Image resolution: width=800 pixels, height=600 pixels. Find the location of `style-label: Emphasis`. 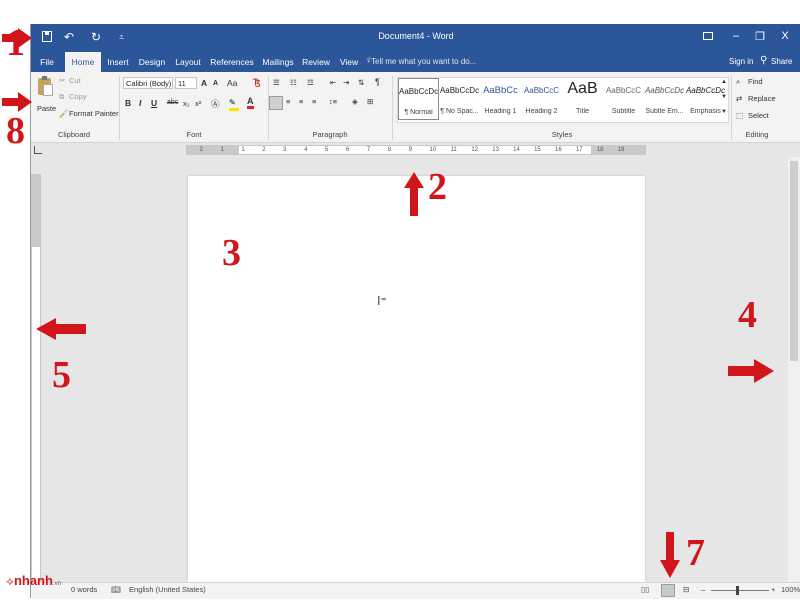

style-label: Emphasis is located at coordinates (705, 111).